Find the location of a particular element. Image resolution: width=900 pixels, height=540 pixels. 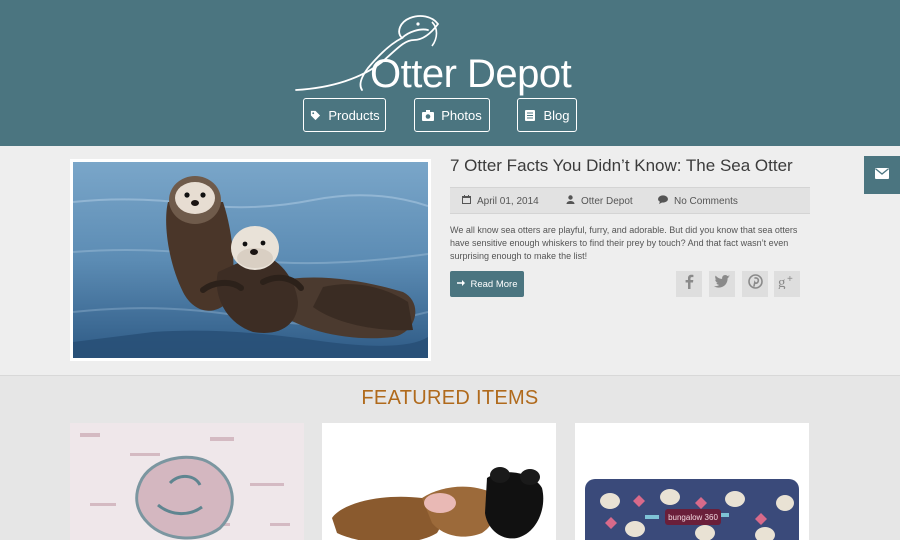

nav-products-button: Products is located at coordinates (344, 115).